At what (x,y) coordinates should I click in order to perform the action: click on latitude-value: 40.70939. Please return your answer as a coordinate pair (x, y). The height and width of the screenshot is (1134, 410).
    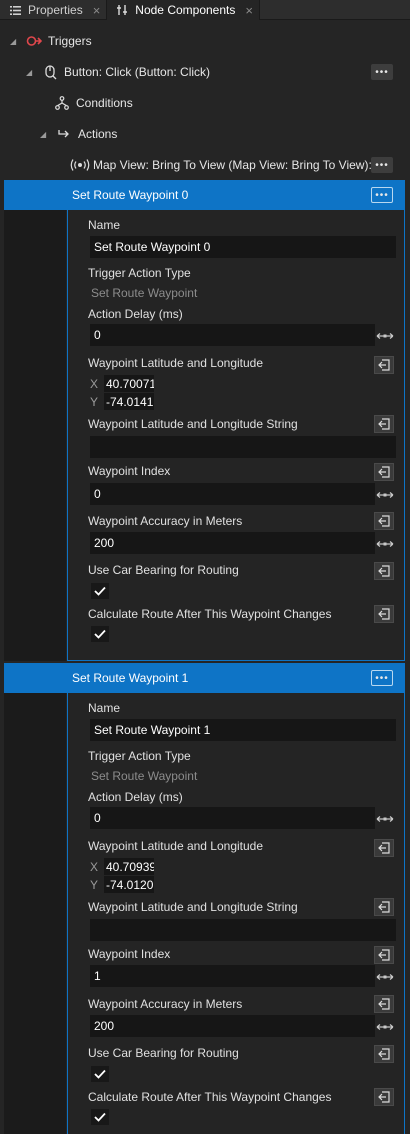
    Looking at the image, I should click on (129, 866).